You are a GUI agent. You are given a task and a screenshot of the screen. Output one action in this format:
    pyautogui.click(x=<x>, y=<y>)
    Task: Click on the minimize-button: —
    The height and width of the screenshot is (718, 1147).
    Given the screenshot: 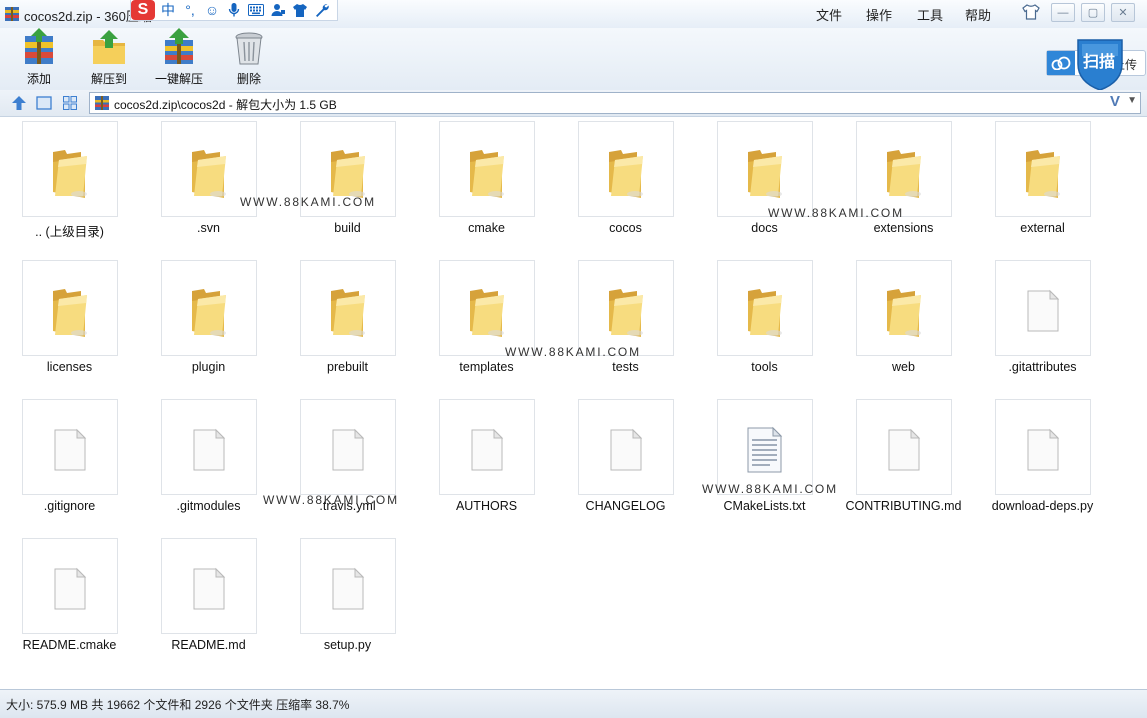 What is the action you would take?
    pyautogui.click(x=1063, y=12)
    